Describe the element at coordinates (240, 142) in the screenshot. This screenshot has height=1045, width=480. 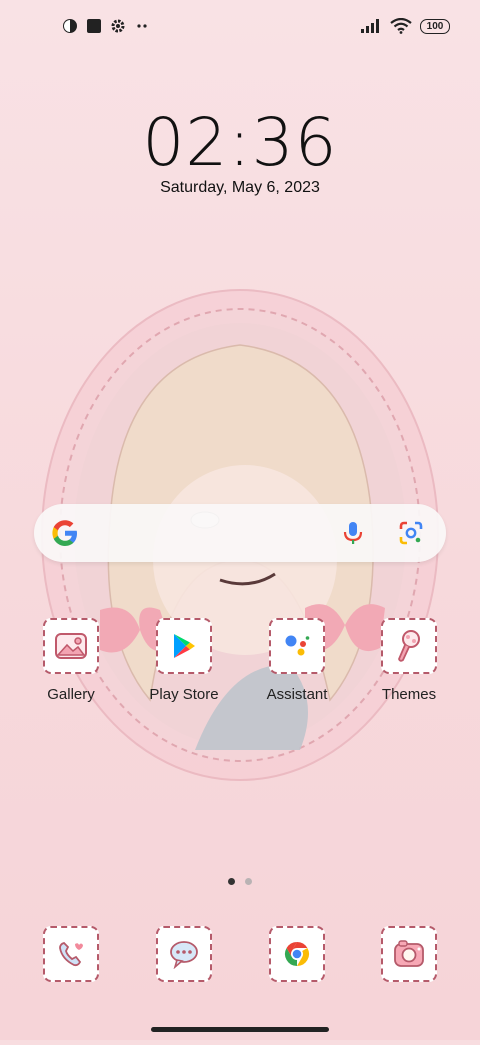
I see `clock-time: 02:36` at that location.